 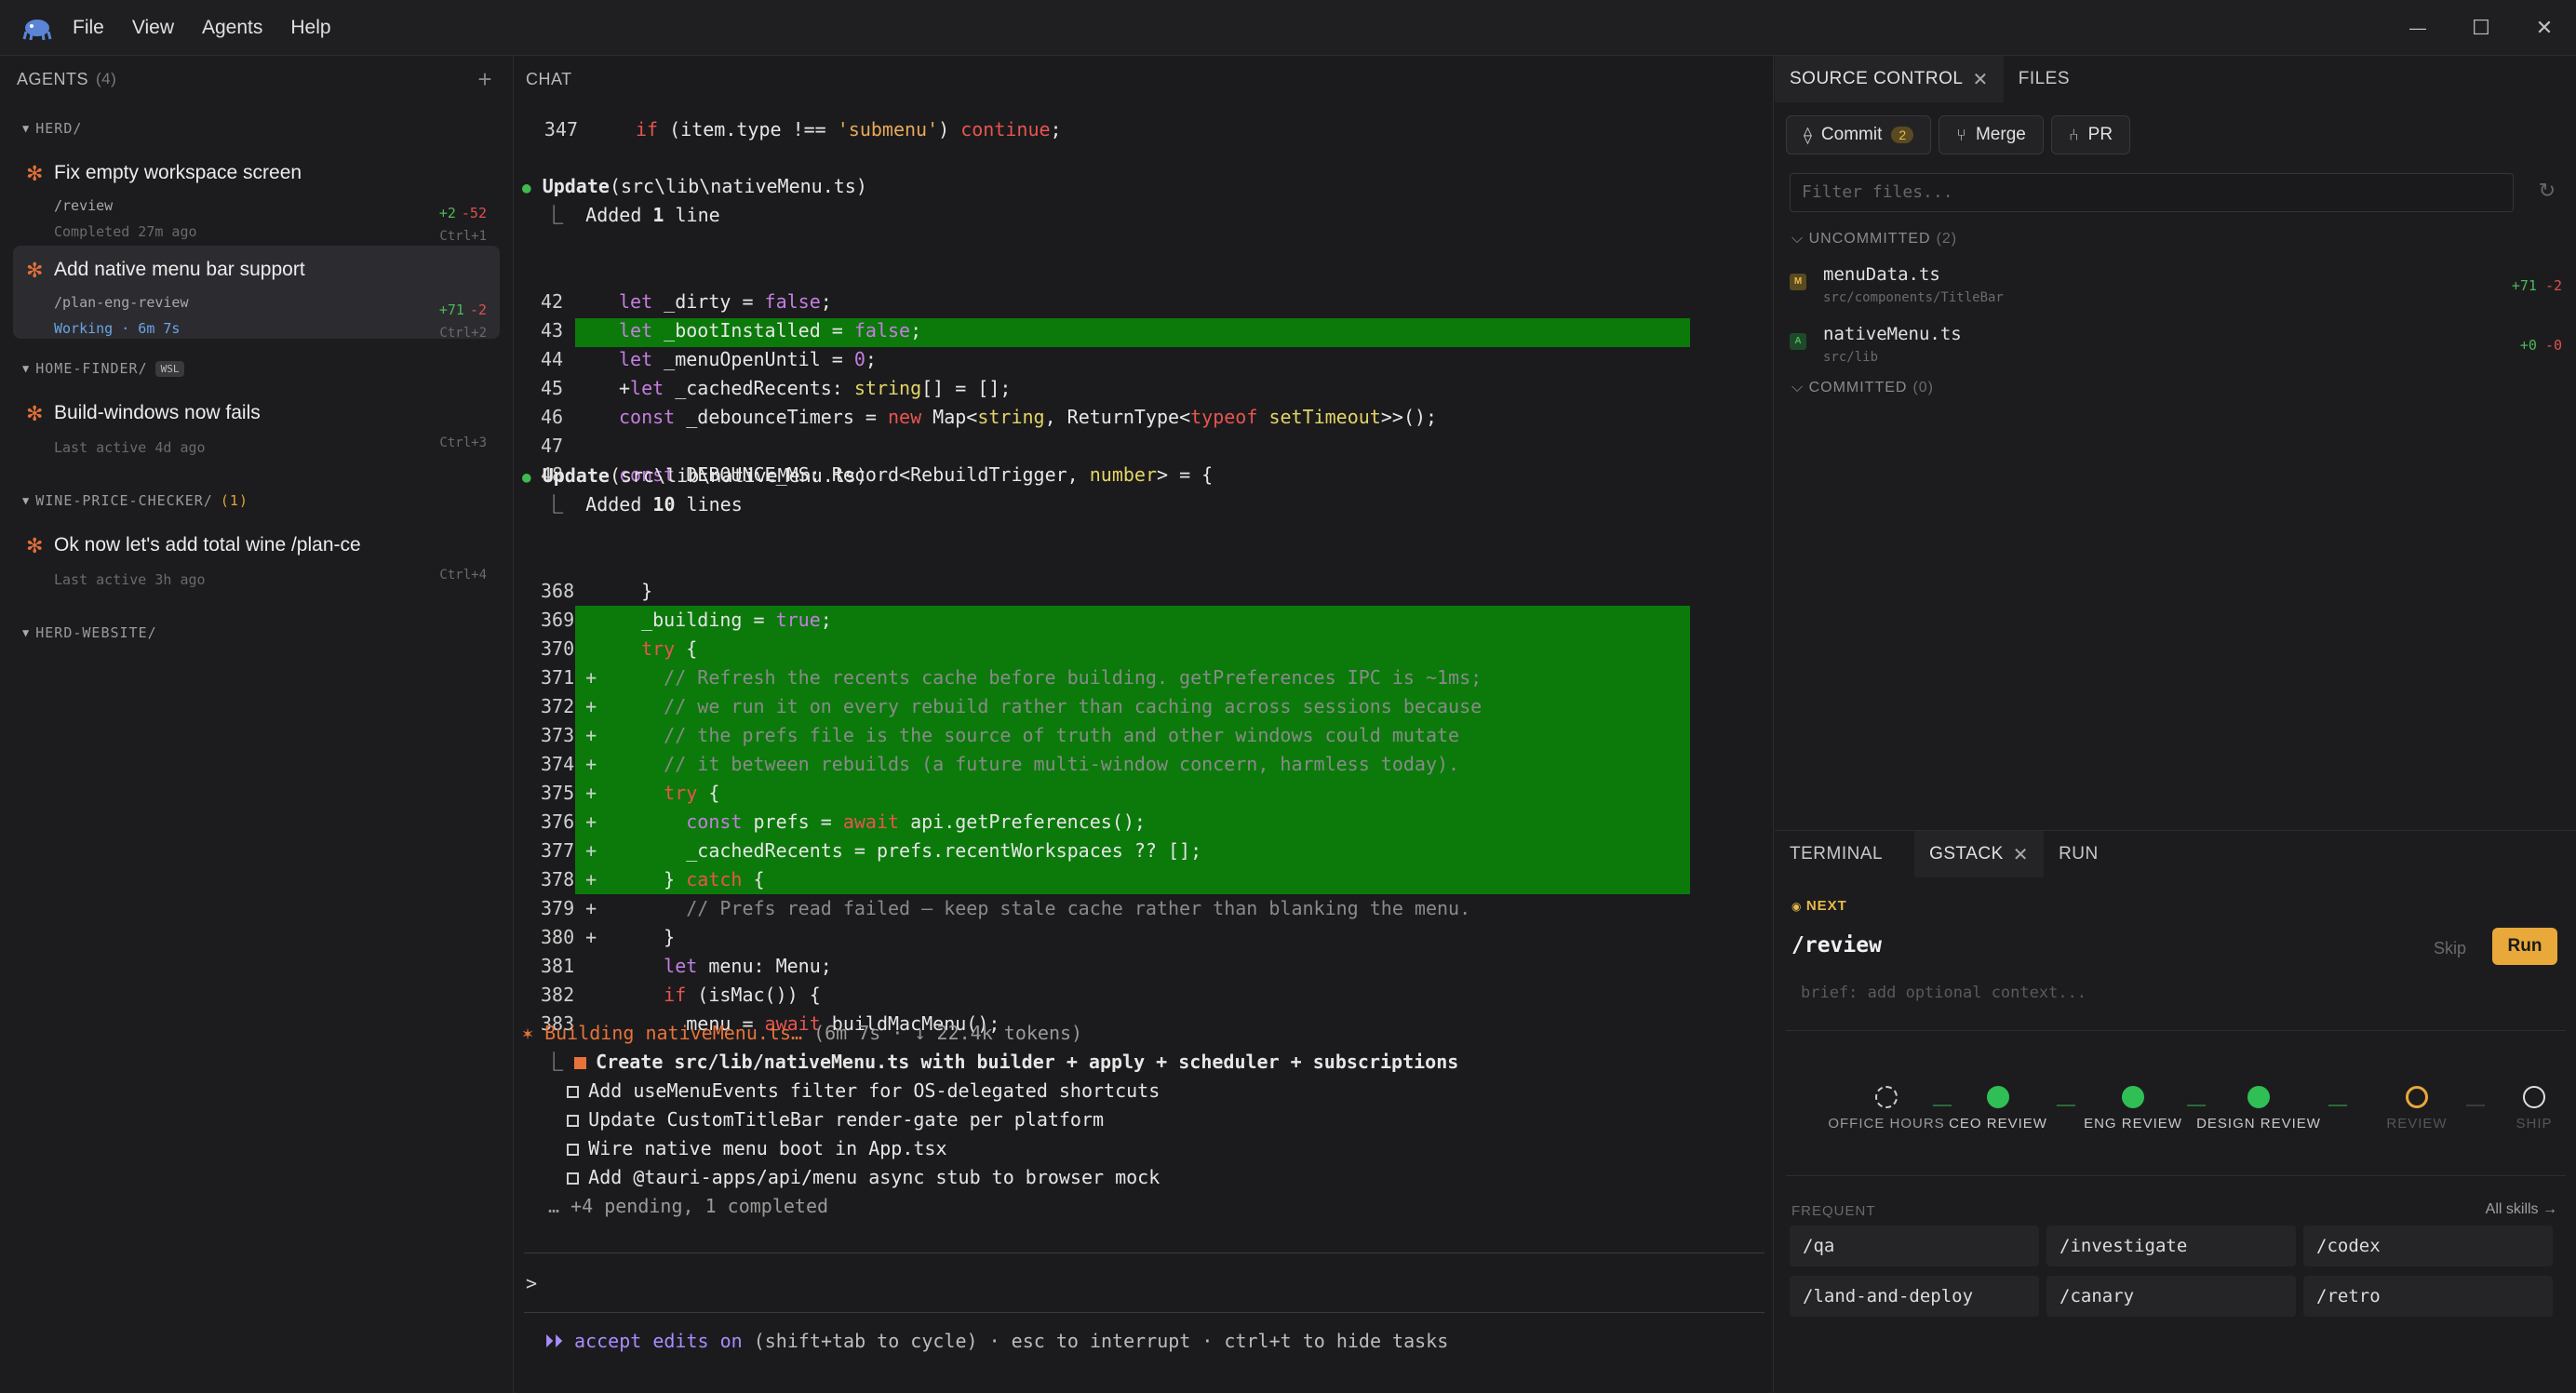 I want to click on line-number: 377 +, so click(x=569, y=850).